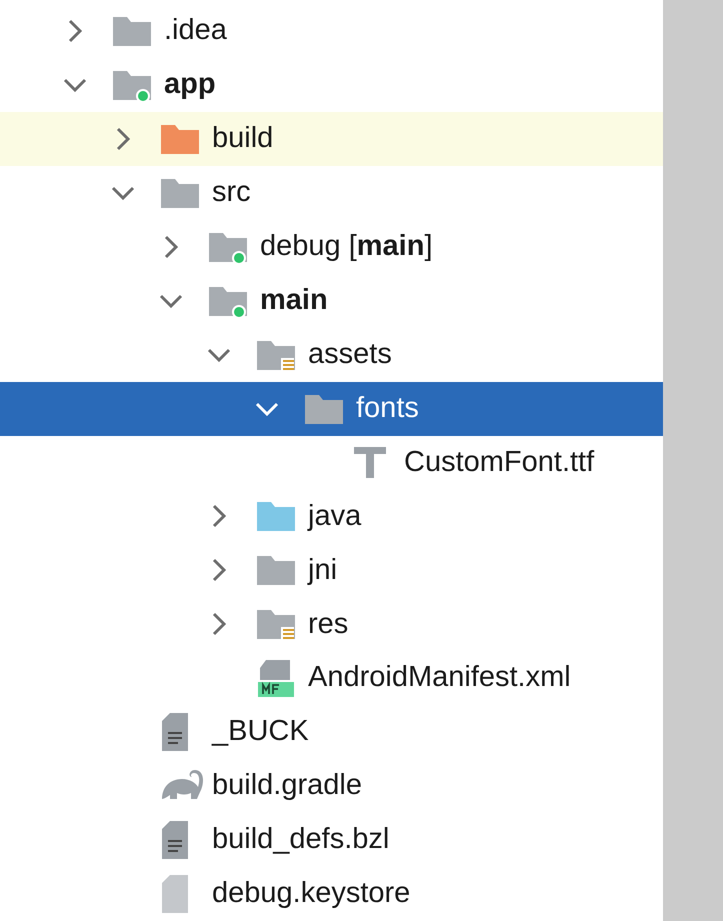 The width and height of the screenshot is (723, 921). What do you see at coordinates (276, 678) in the screenshot?
I see `manifest-file-icon` at bounding box center [276, 678].